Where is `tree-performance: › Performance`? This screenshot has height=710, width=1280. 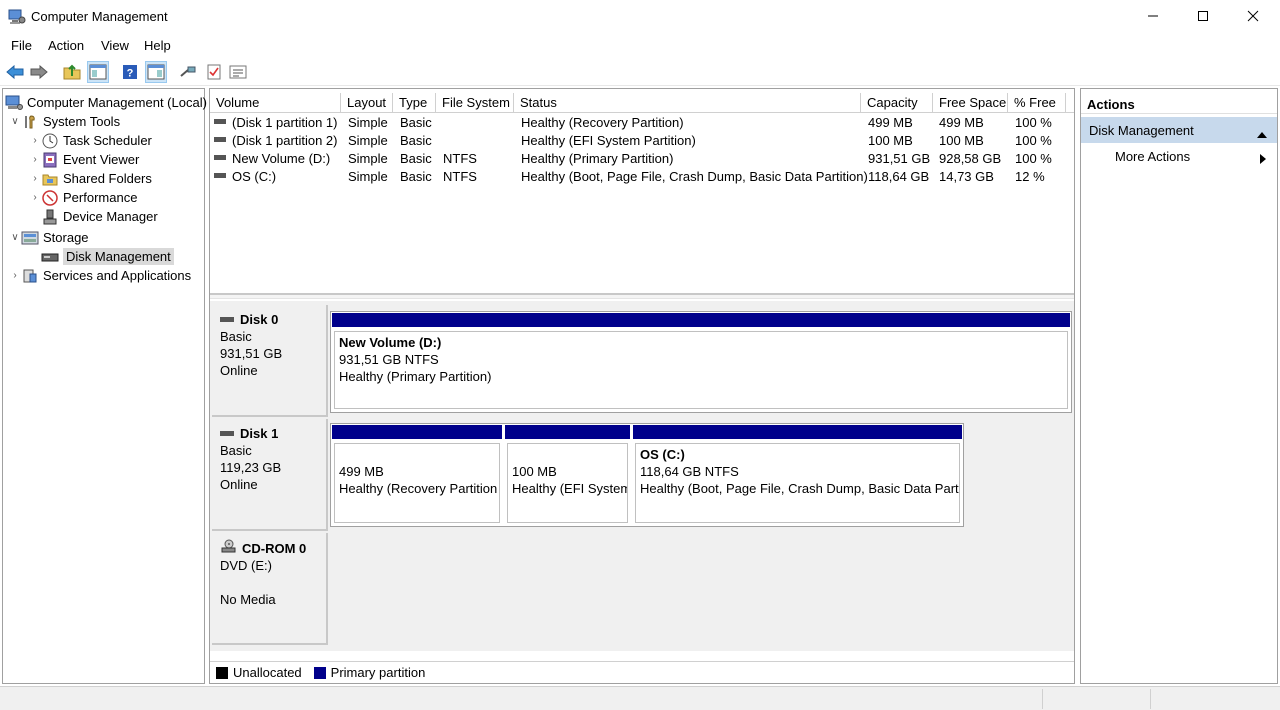 tree-performance: › Performance is located at coordinates (83, 197).